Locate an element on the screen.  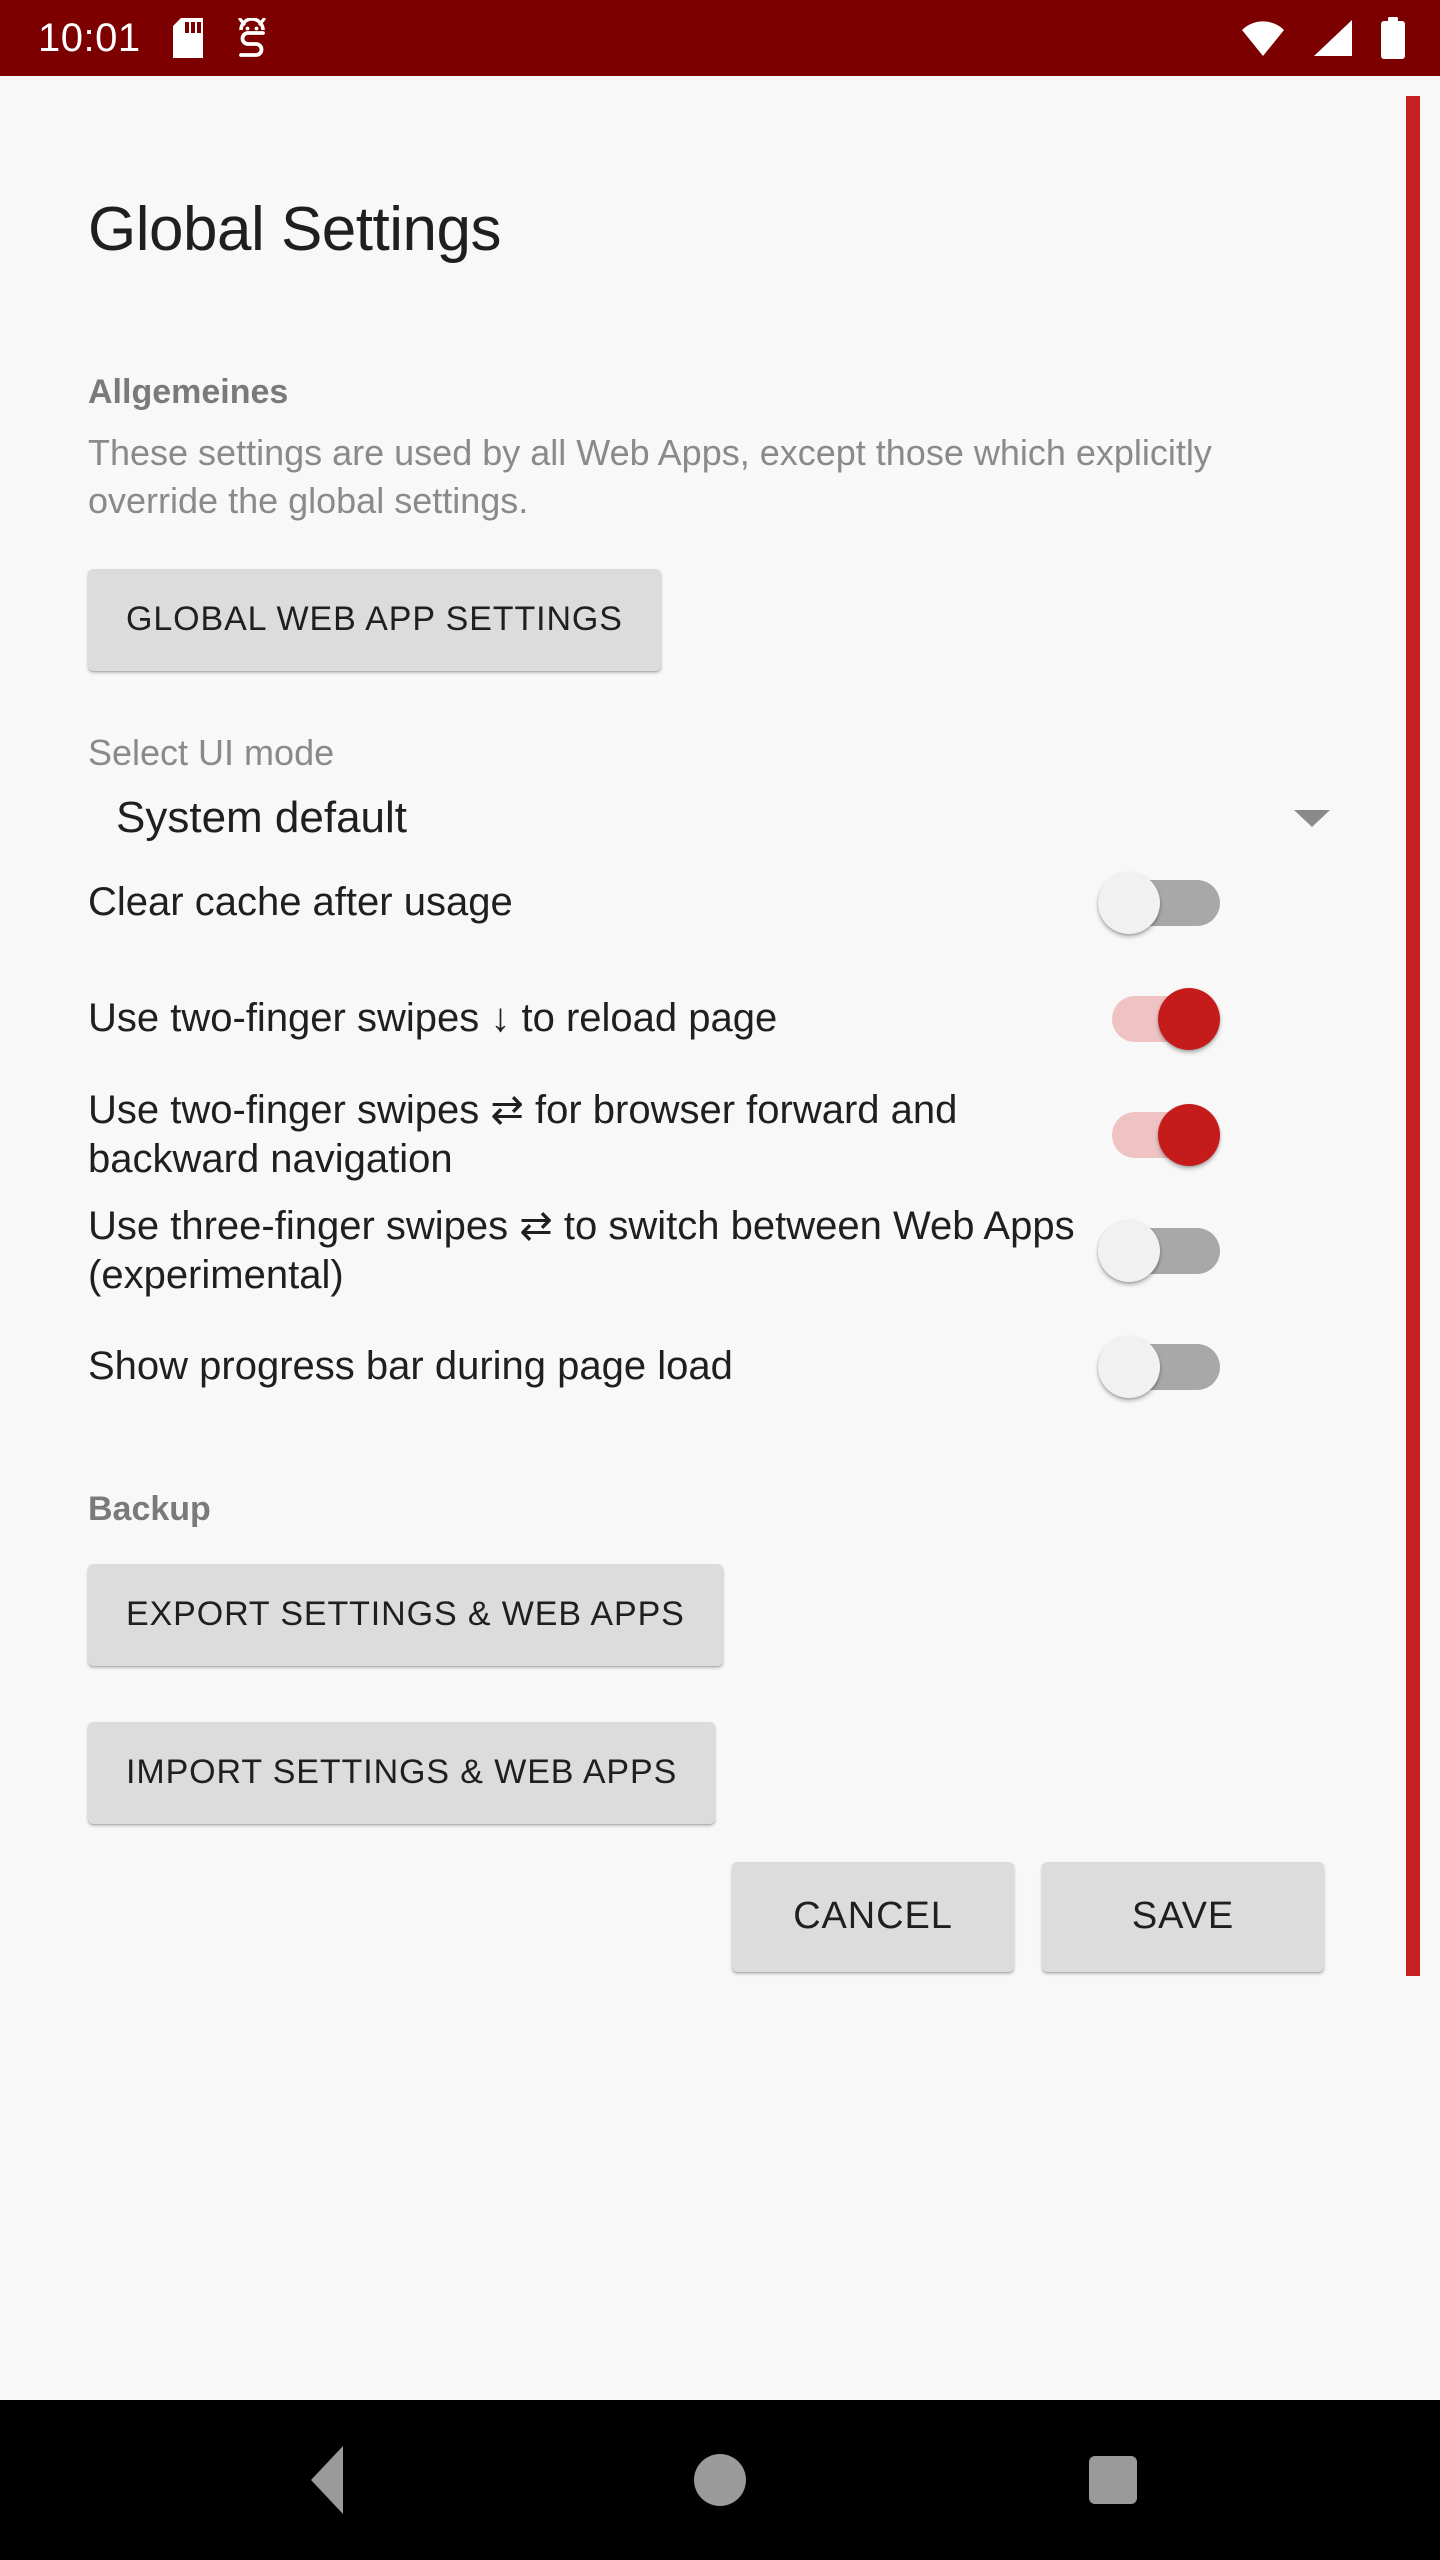
nav-back-icon is located at coordinates (326, 2480).